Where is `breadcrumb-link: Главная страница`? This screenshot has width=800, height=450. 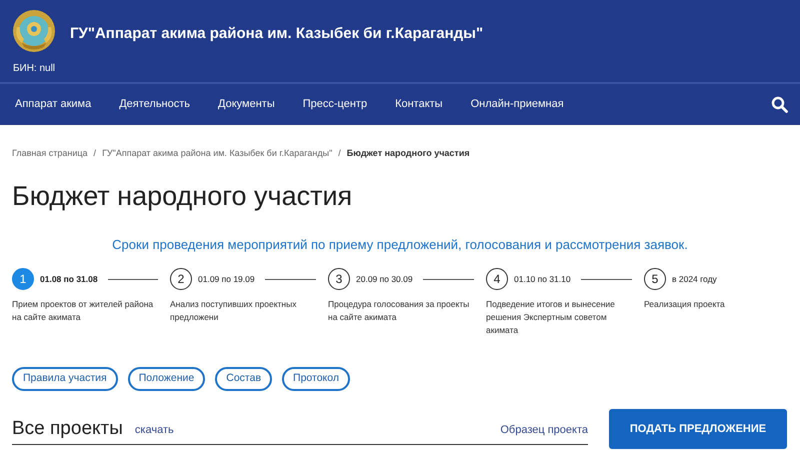
breadcrumb-link: Главная страница is located at coordinates (50, 153).